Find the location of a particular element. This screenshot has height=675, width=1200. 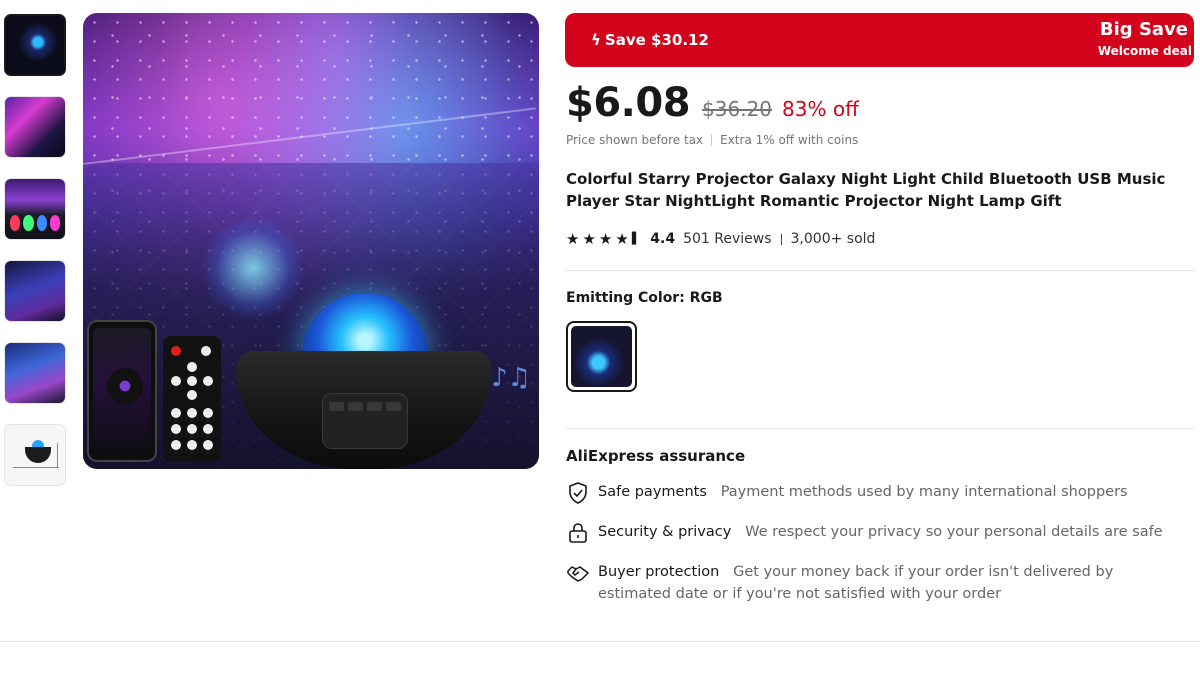

tax-note: Price shown before tax is located at coordinates (635, 140).